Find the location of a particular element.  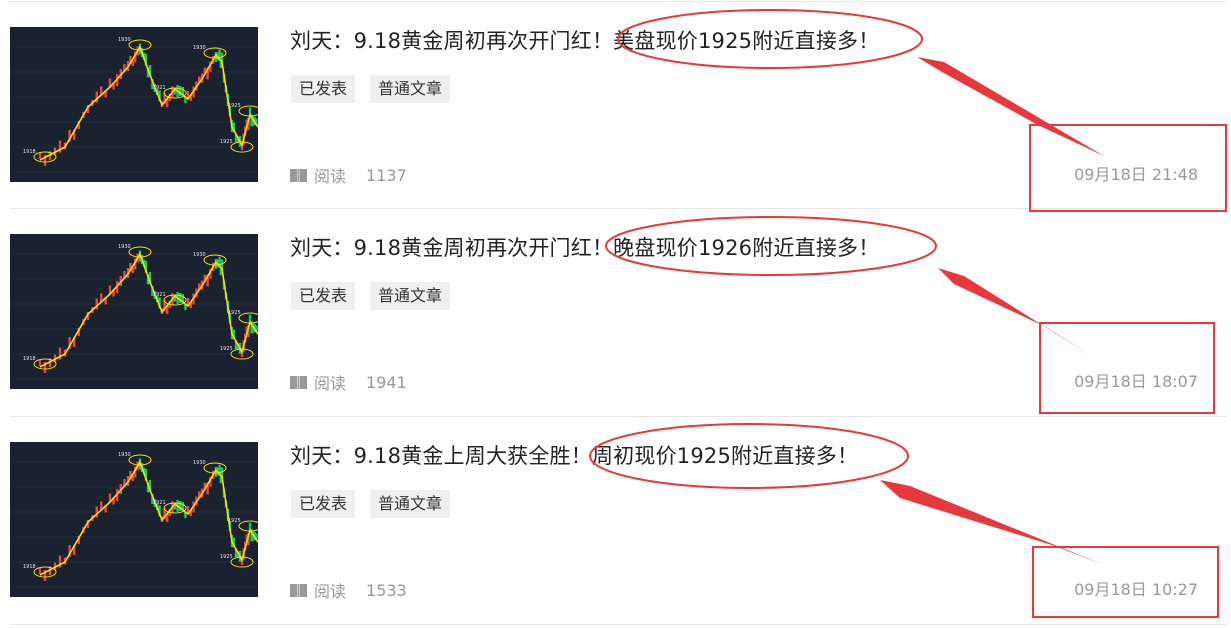

row-divider is located at coordinates (618, 624).